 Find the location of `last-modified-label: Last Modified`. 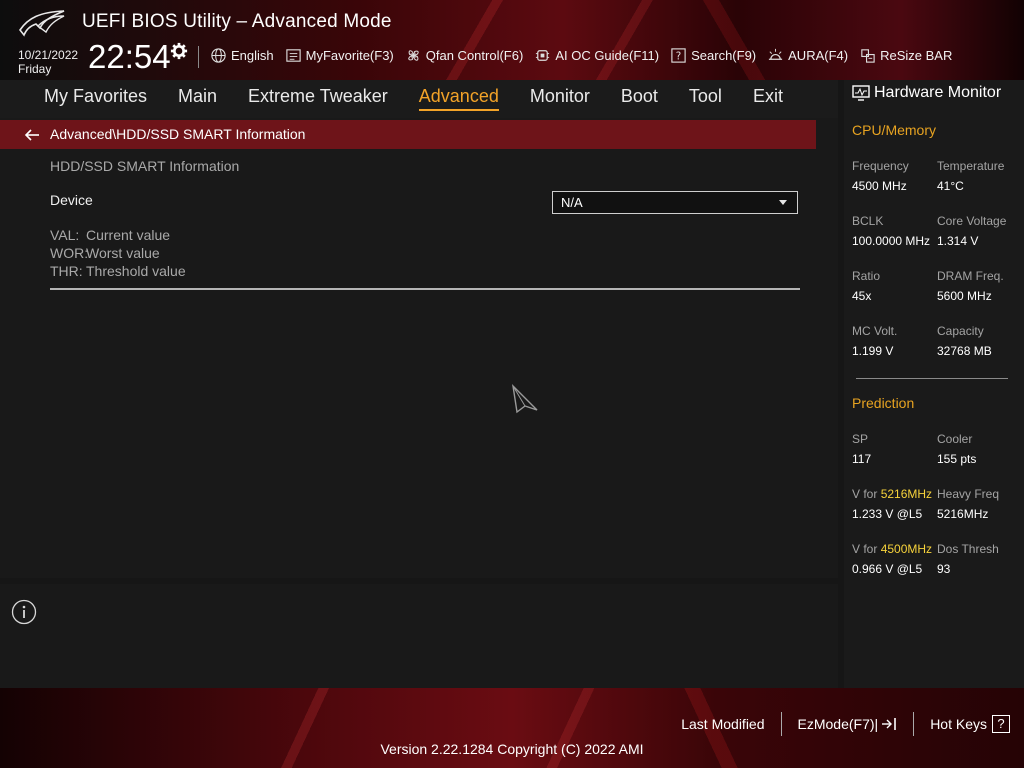

last-modified-label: Last Modified is located at coordinates (723, 724).